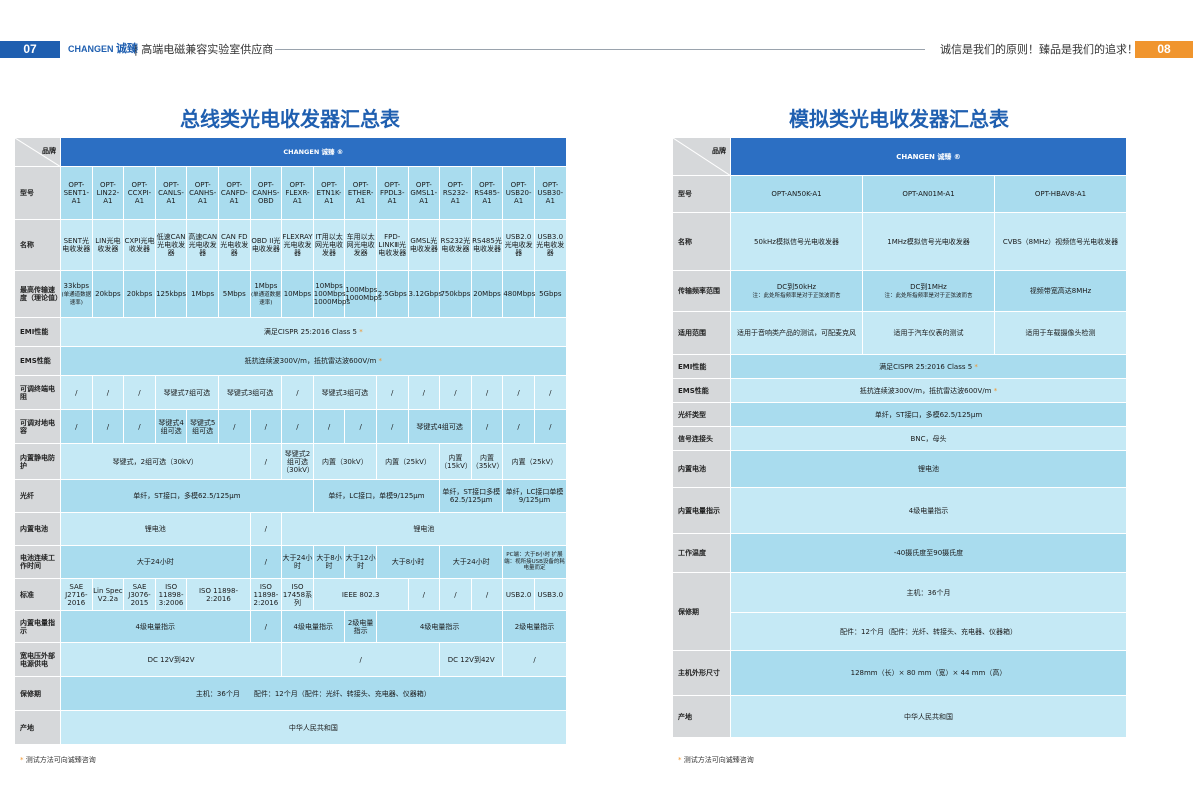  What do you see at coordinates (108, 193) in the screenshot?
I see `model-cell: OPT-LIN22-A1` at bounding box center [108, 193].